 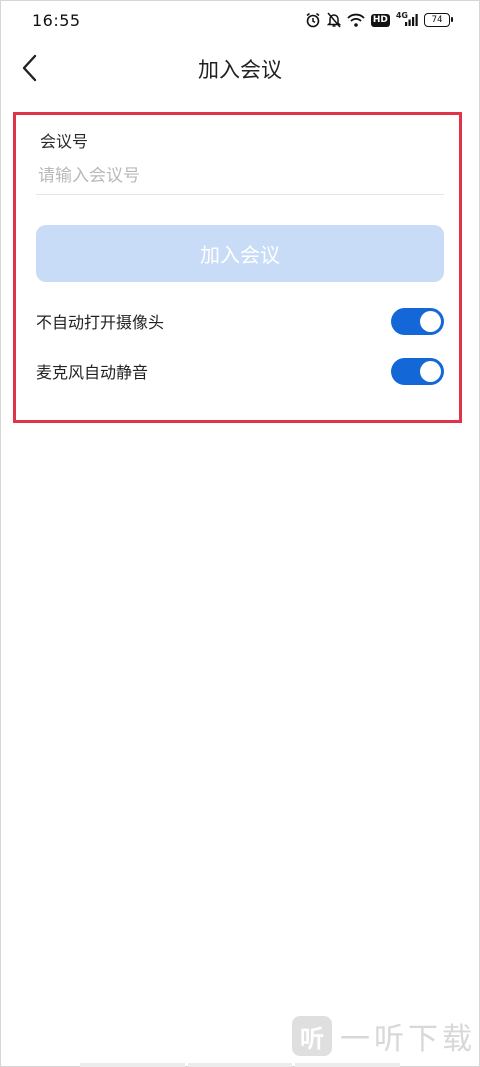 What do you see at coordinates (240, 176) in the screenshot?
I see `meeting-id-input` at bounding box center [240, 176].